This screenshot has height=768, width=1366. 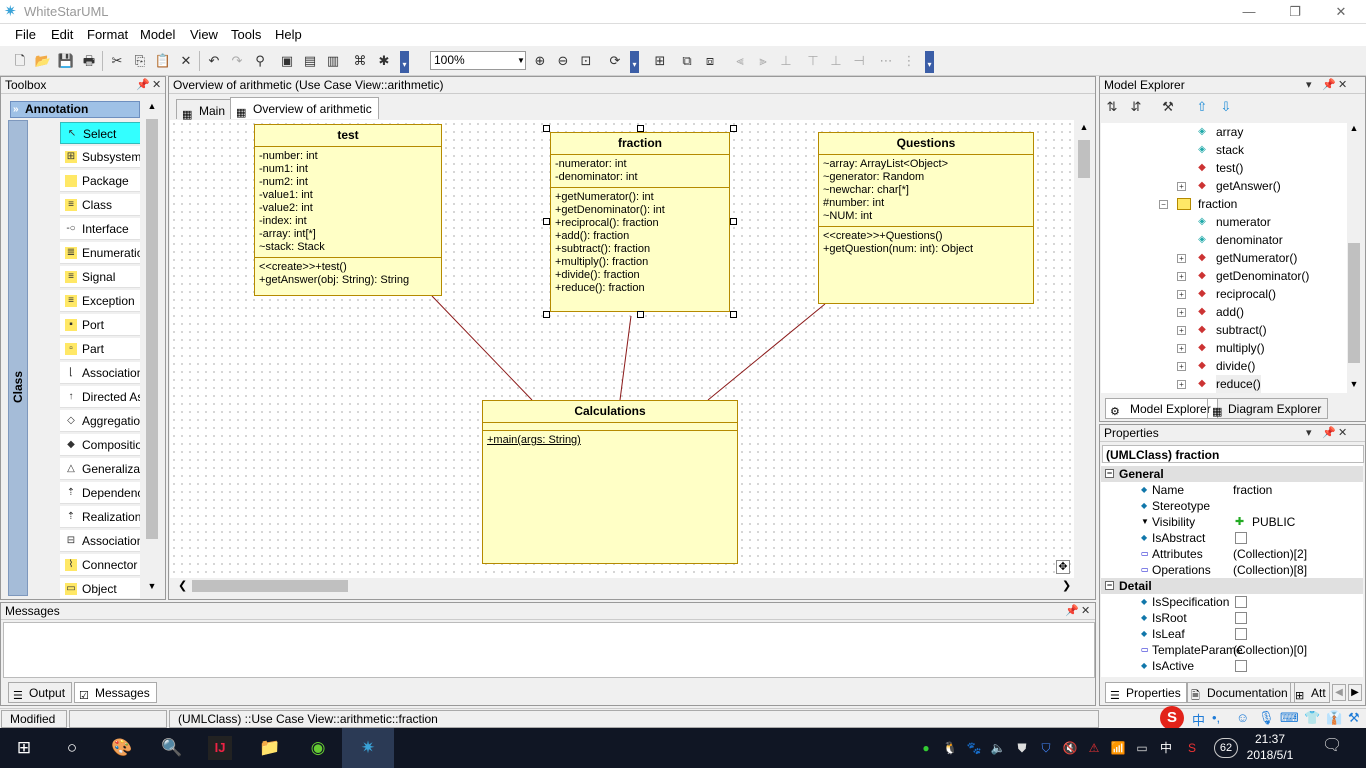 I want to click on property-category-general: − General, so click(x=1232, y=474).